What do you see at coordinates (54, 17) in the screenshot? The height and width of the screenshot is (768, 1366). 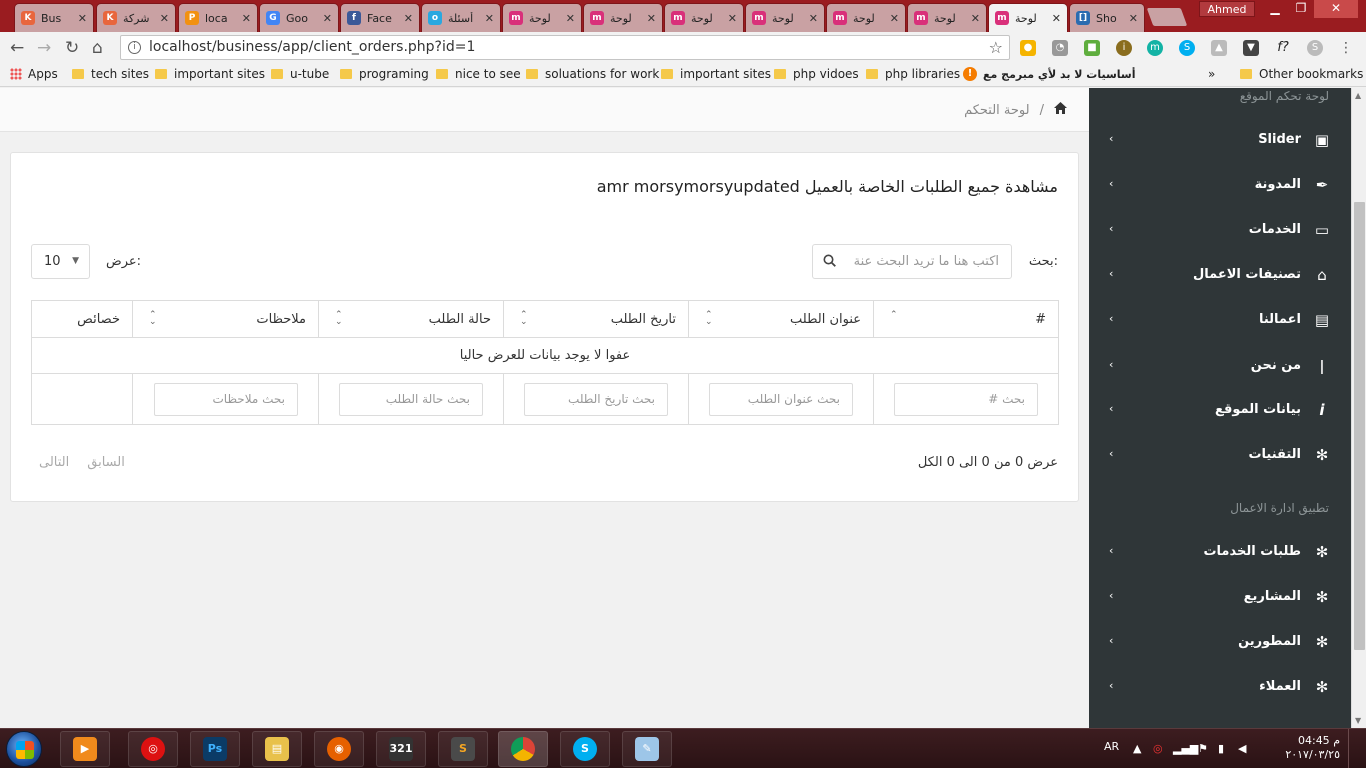 I see `browser-tab: K Bus ✕` at bounding box center [54, 17].